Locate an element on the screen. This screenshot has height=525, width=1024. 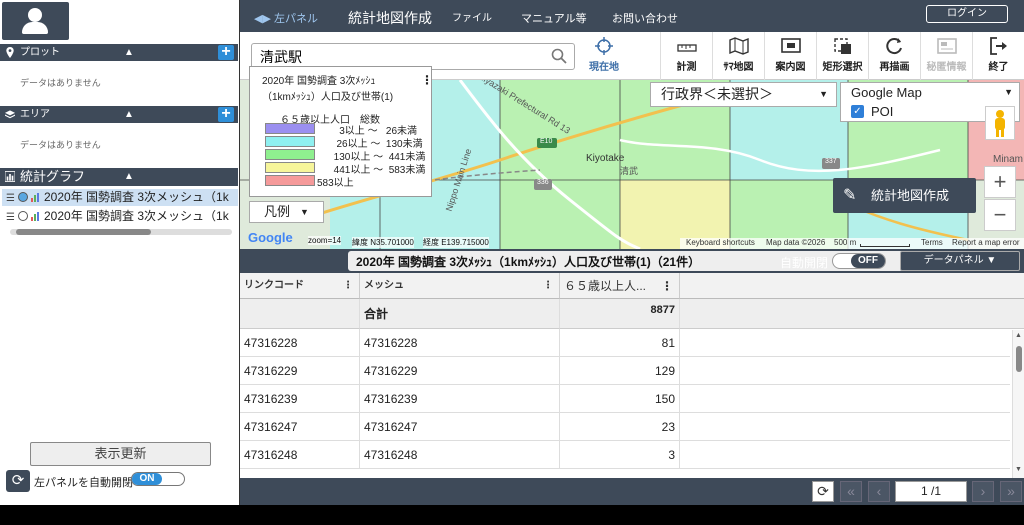
cell-value: 150 is located at coordinates (620, 399).